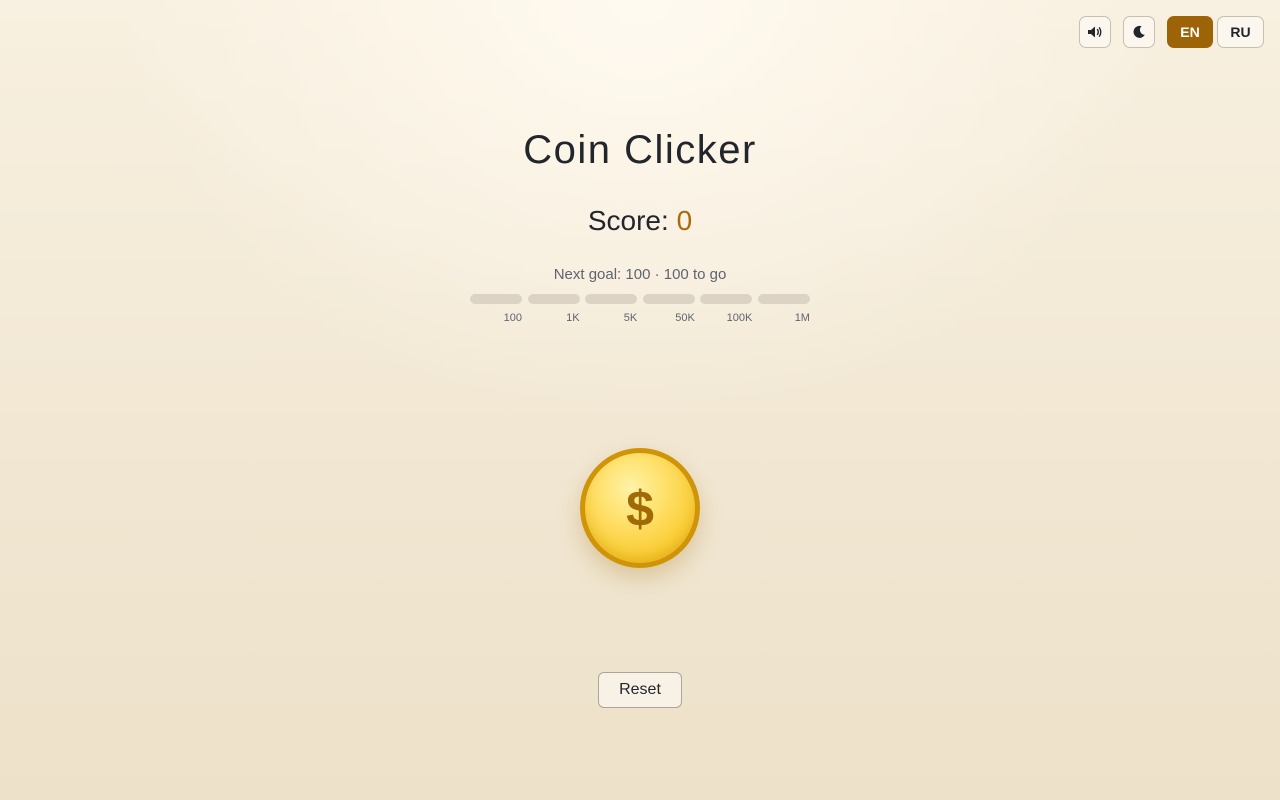 The height and width of the screenshot is (800, 1280). I want to click on moon-icon, so click(1139, 31).